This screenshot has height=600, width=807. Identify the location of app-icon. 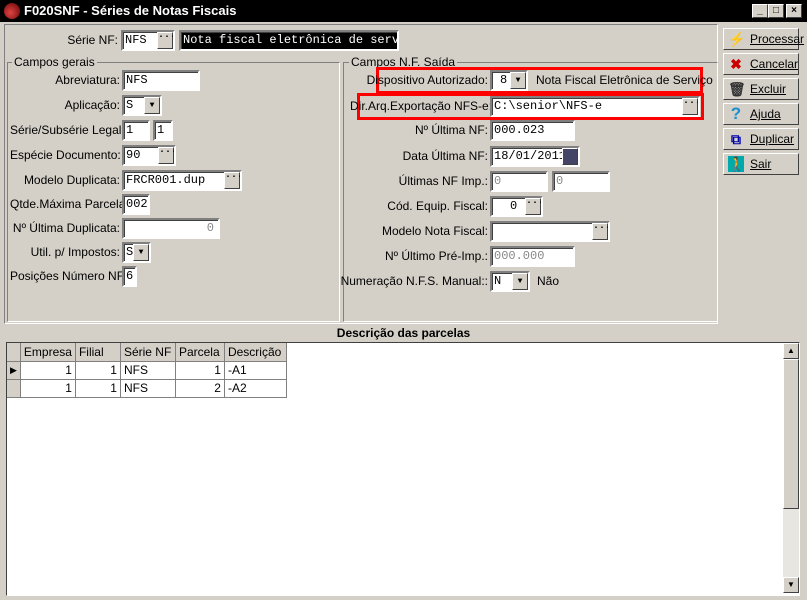
(12, 11).